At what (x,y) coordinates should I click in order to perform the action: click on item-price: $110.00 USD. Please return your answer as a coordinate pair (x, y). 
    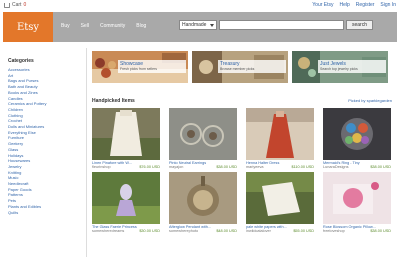
    Looking at the image, I should click on (302, 167).